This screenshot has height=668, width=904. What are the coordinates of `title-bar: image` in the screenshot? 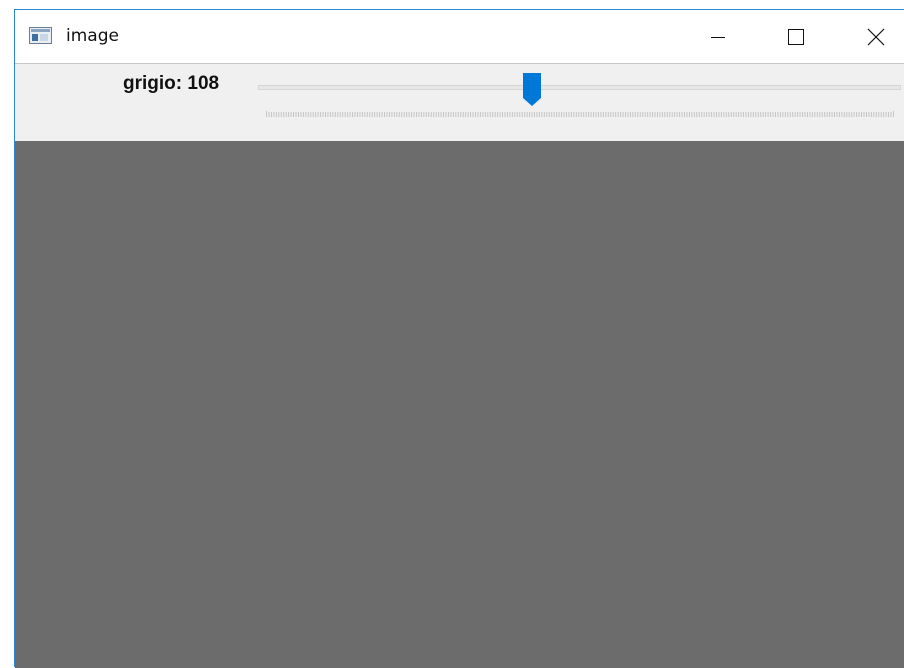 It's located at (459, 36).